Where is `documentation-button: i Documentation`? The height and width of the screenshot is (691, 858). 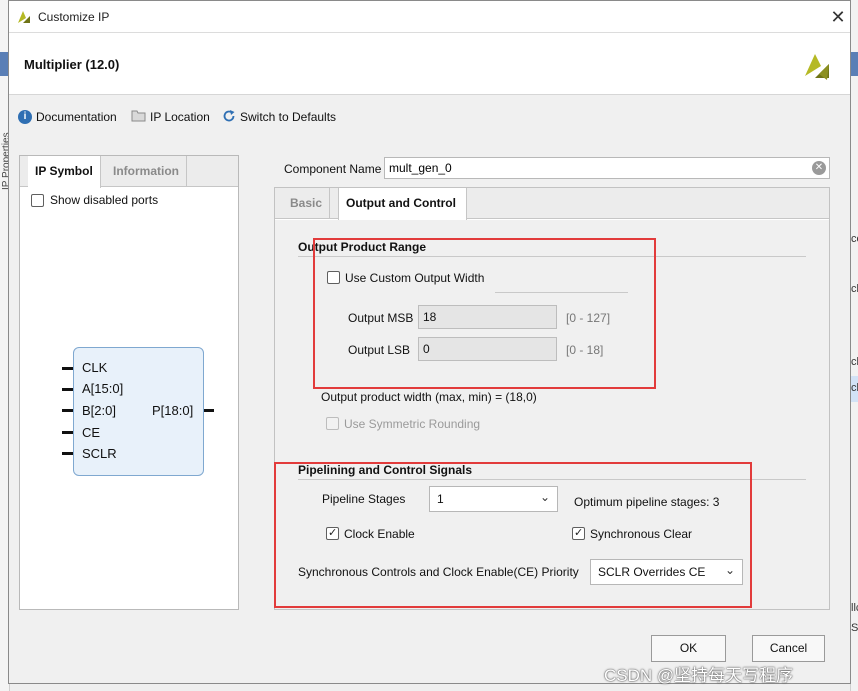
documentation-button: i Documentation is located at coordinates (67, 117).